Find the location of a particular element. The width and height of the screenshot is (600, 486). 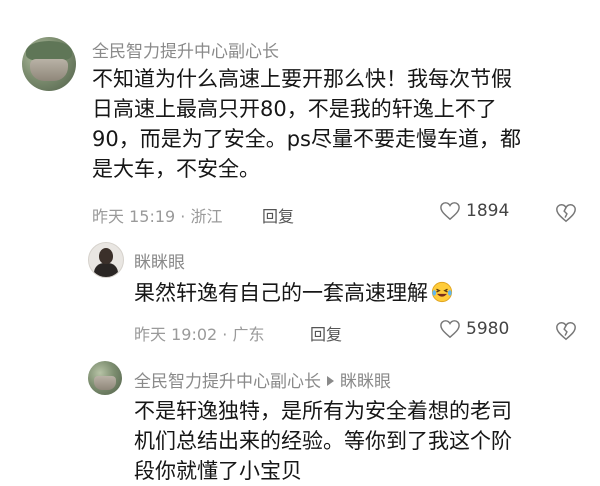

comment-username: 全民智力提升中心副心长 is located at coordinates (185, 49).